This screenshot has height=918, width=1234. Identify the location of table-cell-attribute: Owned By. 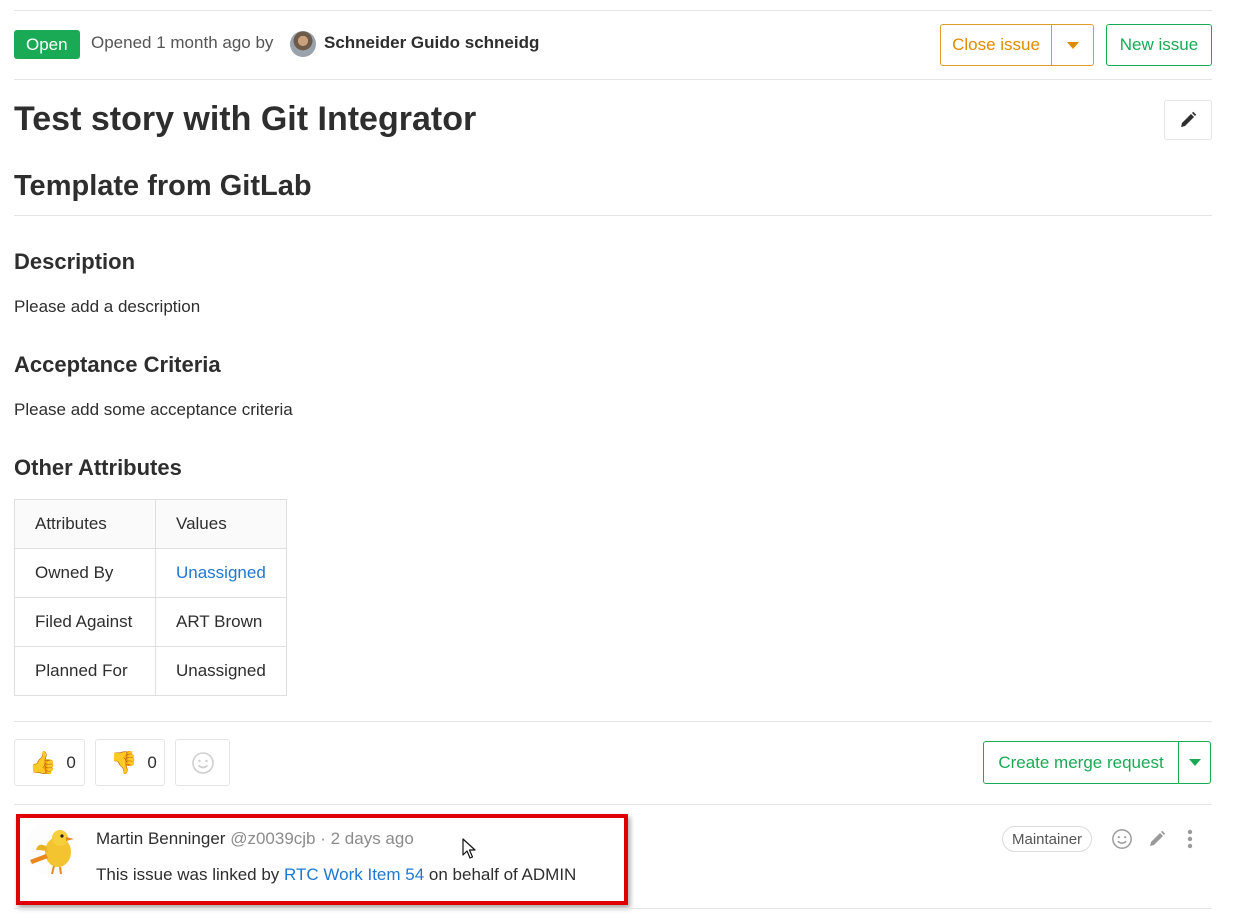
(85, 573).